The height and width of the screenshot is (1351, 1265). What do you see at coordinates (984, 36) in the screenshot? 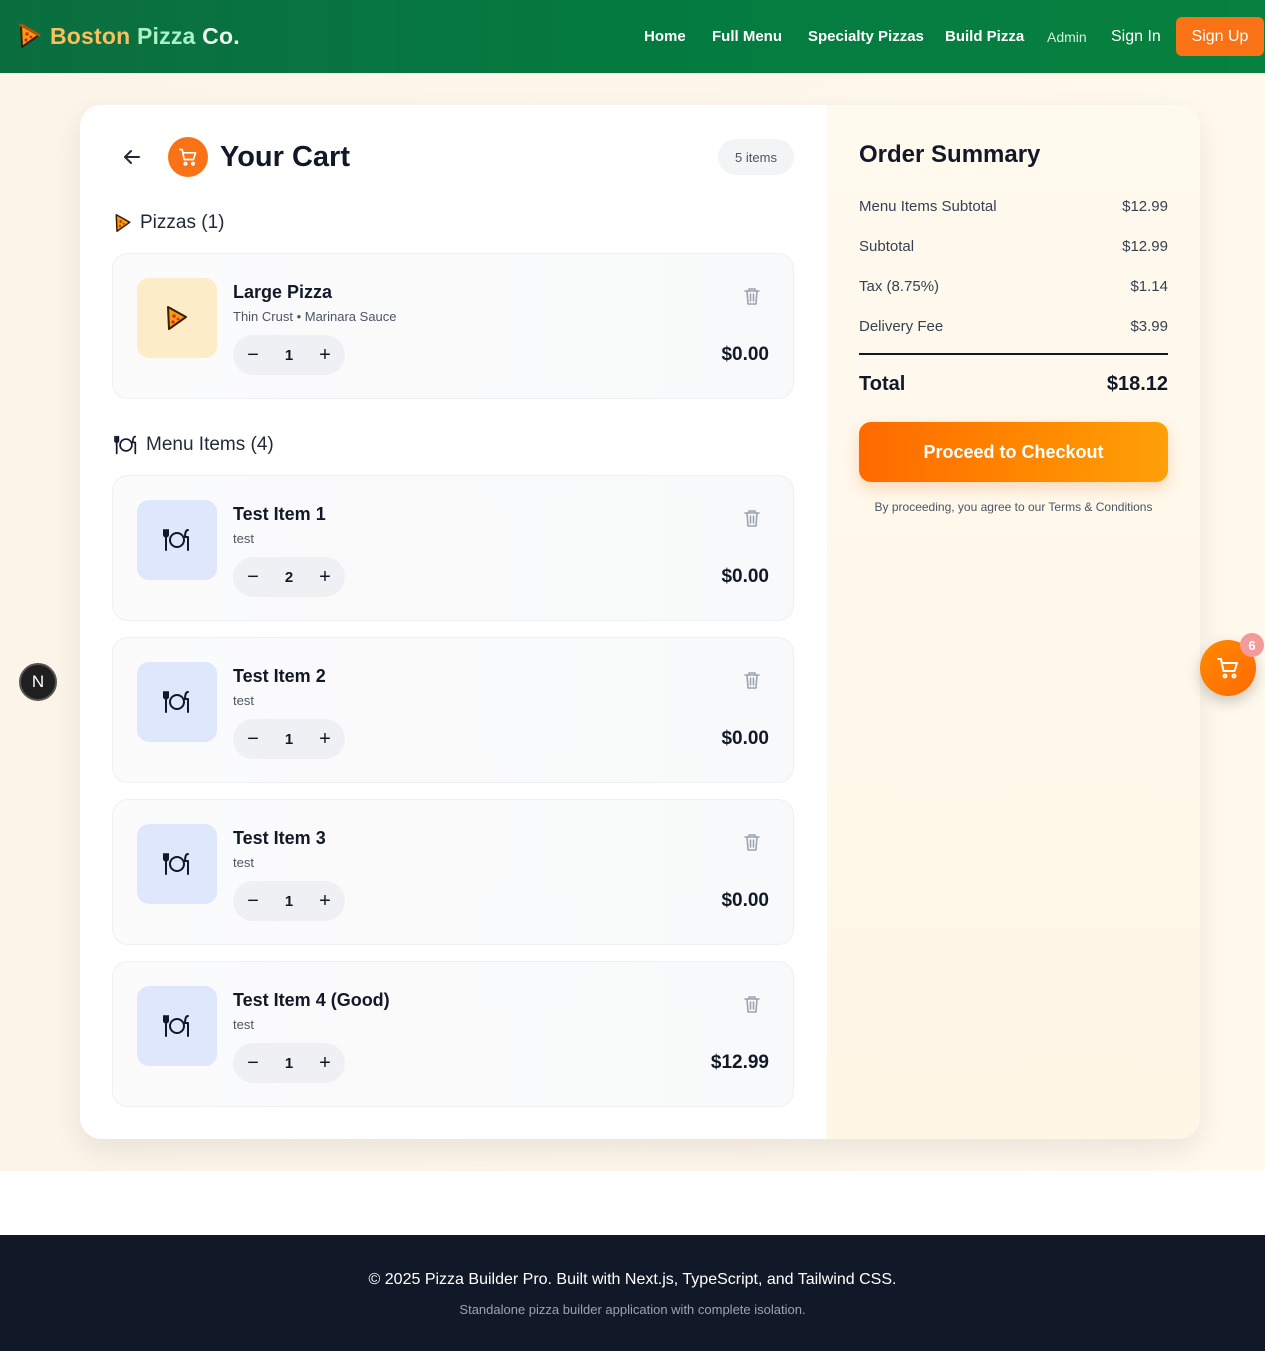
I see `nav-link-build-pizza: Build Pizza` at bounding box center [984, 36].